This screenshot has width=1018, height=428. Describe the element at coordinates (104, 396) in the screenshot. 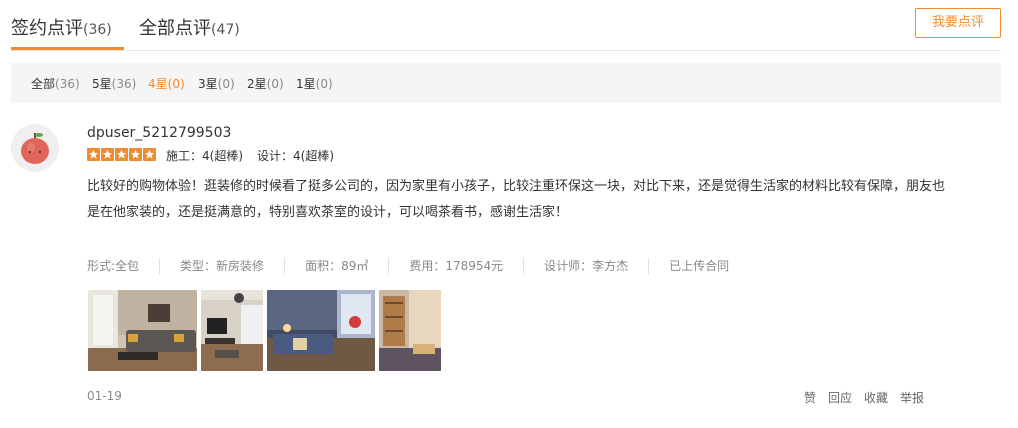

I see `review-date: 01-19` at that location.